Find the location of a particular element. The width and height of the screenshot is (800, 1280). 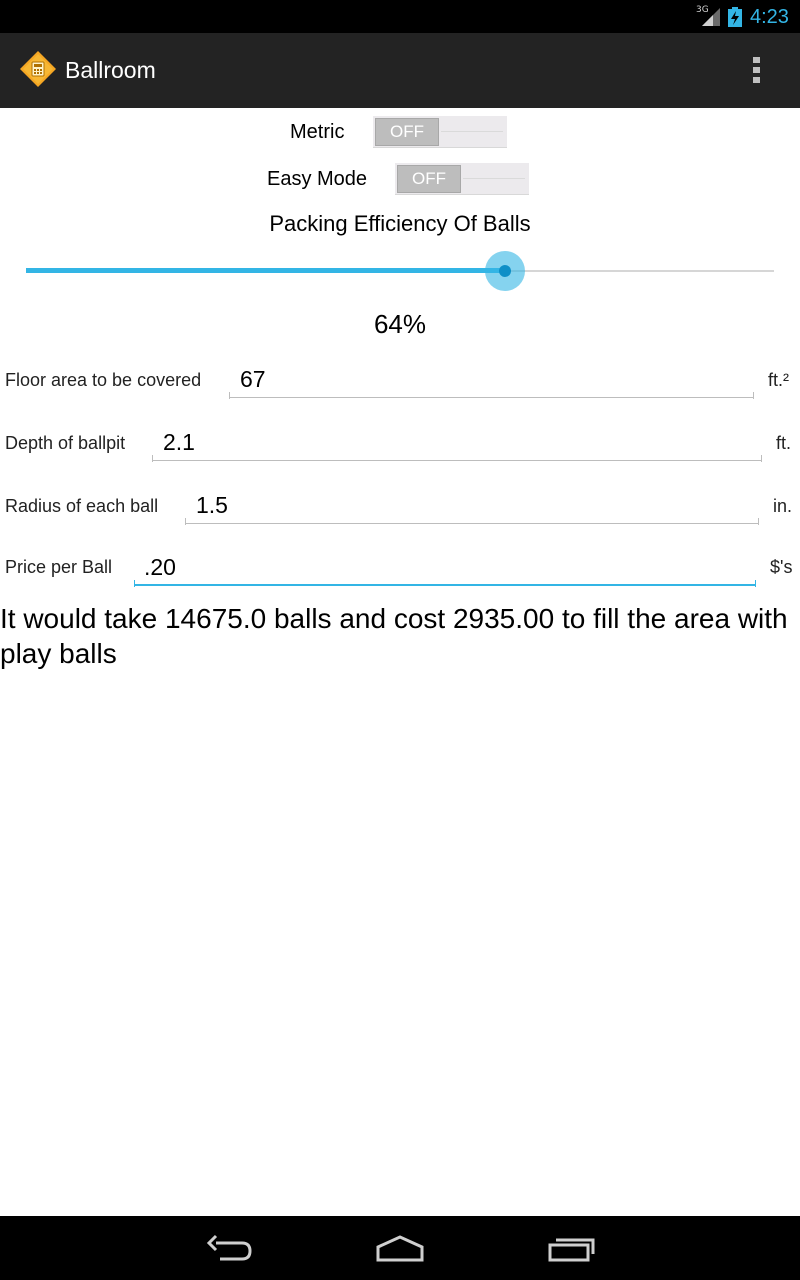

floor-area-unit: ft.² is located at coordinates (778, 380).